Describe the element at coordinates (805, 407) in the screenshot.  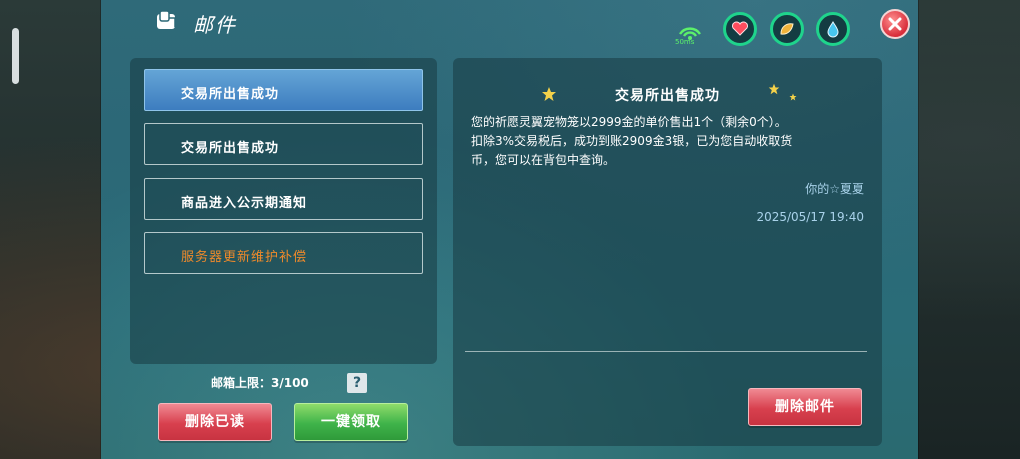
I see `delete-mail-button: 删除邮件` at that location.